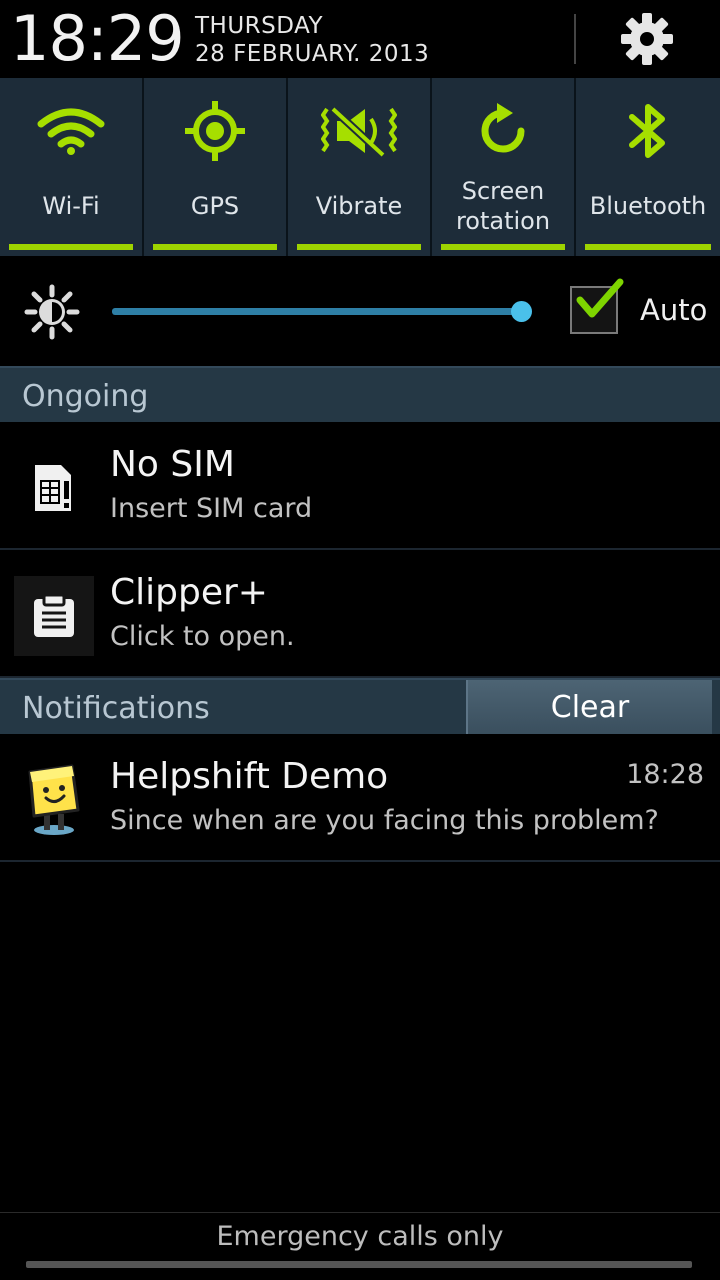 The image size is (720, 1280). Describe the element at coordinates (384, 820) in the screenshot. I see `notification-subtitle: Since when are you facing this problem?` at that location.